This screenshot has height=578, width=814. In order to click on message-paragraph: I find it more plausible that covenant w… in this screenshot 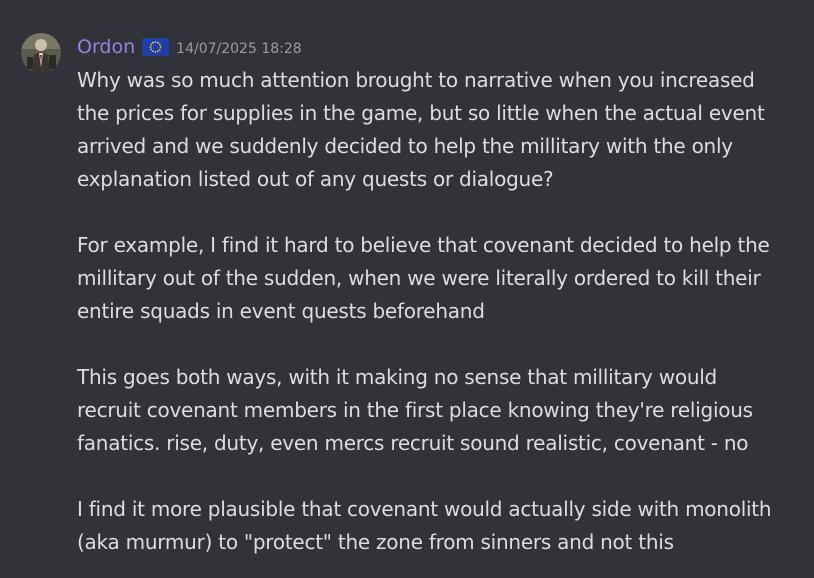, I will do `click(442, 526)`.